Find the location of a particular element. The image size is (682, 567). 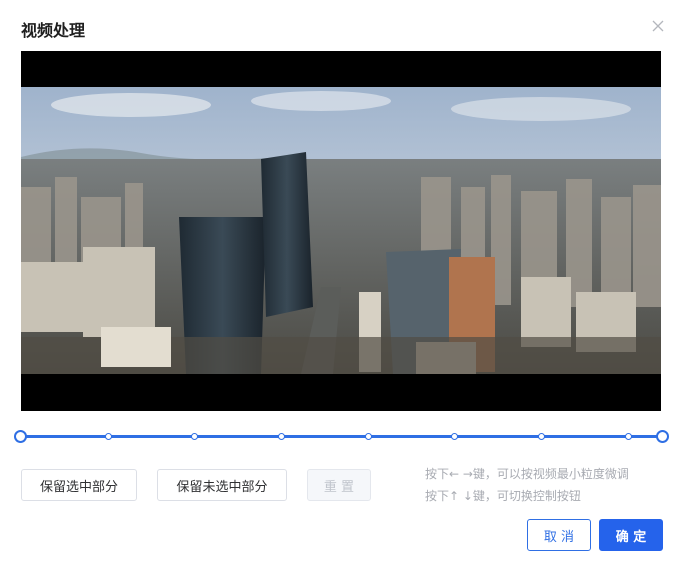

dialog-title: 视频处理 is located at coordinates (53, 30).